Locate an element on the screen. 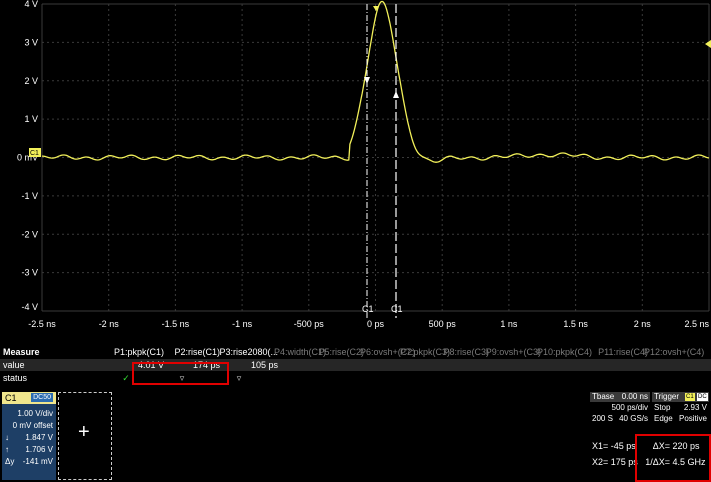  trigger-mode: Stop is located at coordinates (662, 407).